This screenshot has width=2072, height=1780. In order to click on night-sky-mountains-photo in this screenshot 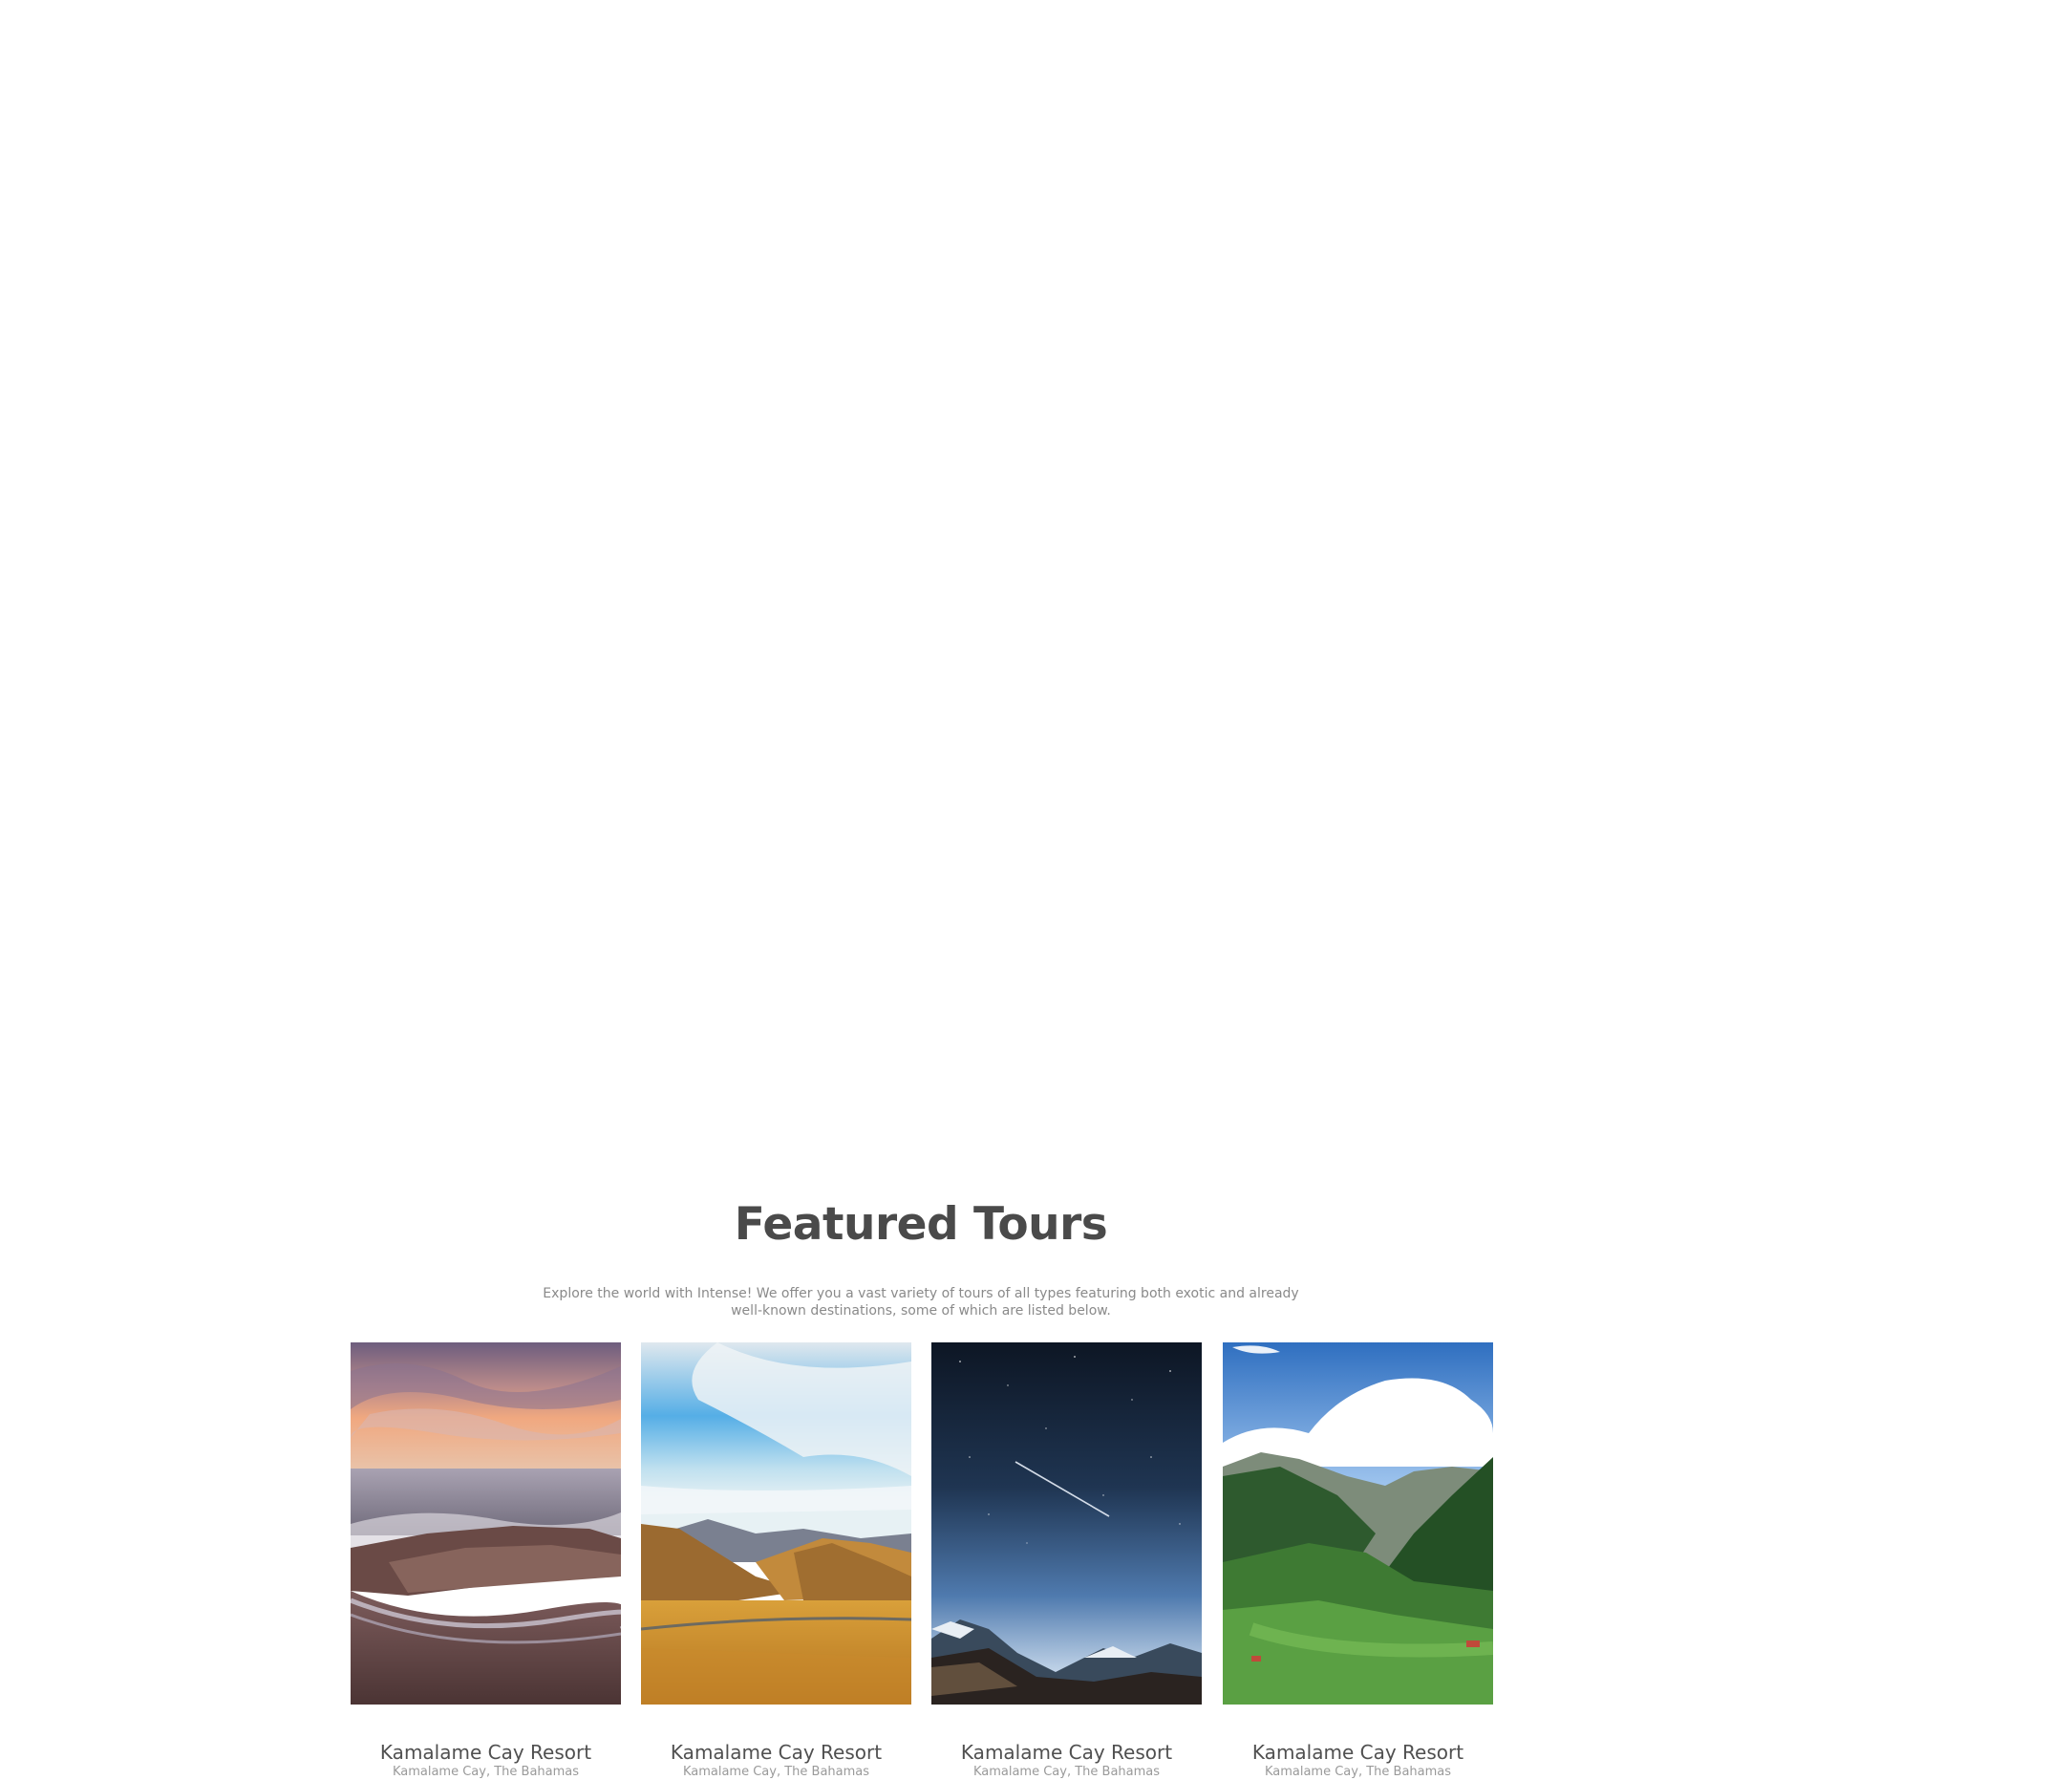, I will do `click(1066, 1524)`.